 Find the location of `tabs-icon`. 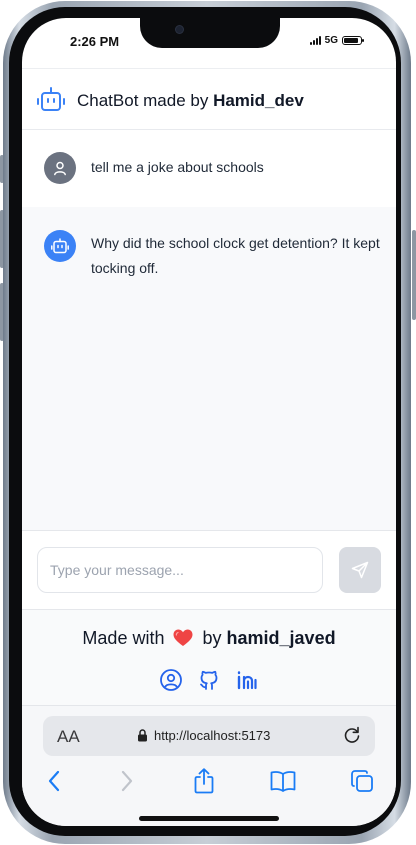

tabs-icon is located at coordinates (362, 781).